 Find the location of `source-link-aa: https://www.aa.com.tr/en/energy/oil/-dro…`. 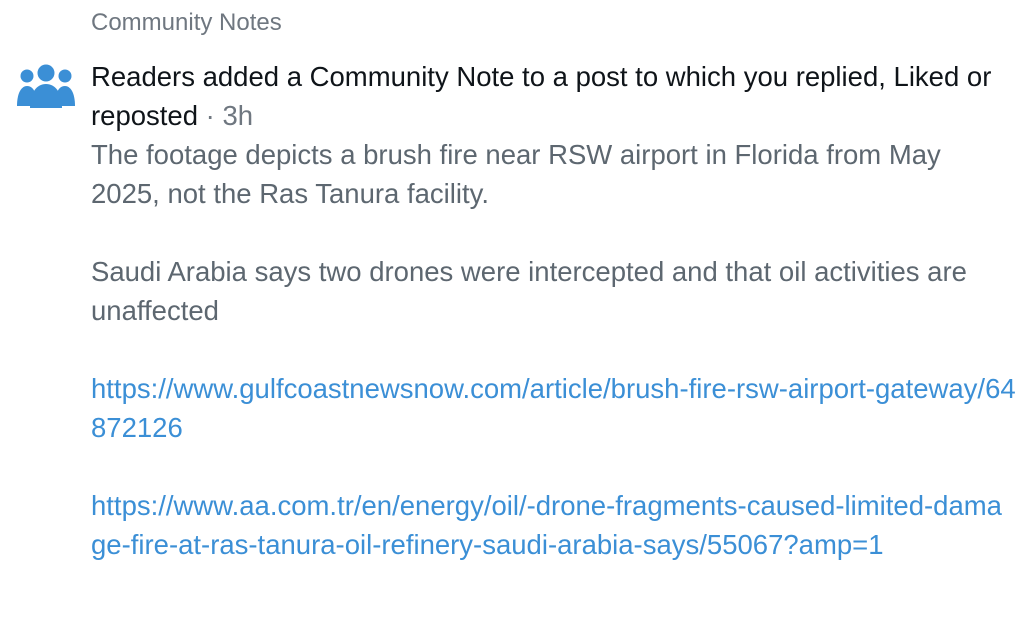

source-link-aa: https://www.aa.com.tr/en/energy/oil/-dro… is located at coordinates (553, 525).